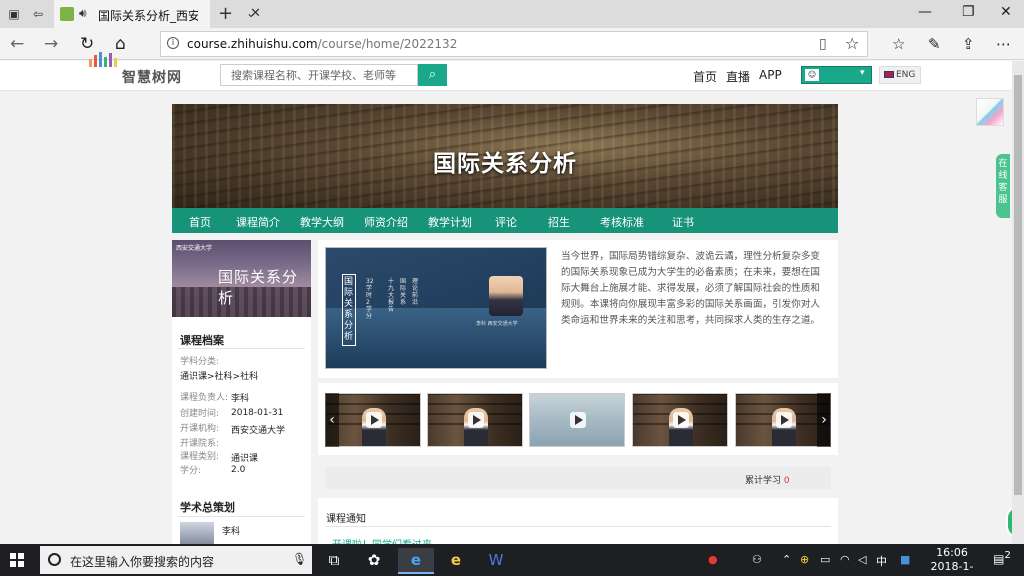 The height and width of the screenshot is (576, 1024). Describe the element at coordinates (1003, 186) in the screenshot. I see `online-service-tab: 在线客服` at that location.